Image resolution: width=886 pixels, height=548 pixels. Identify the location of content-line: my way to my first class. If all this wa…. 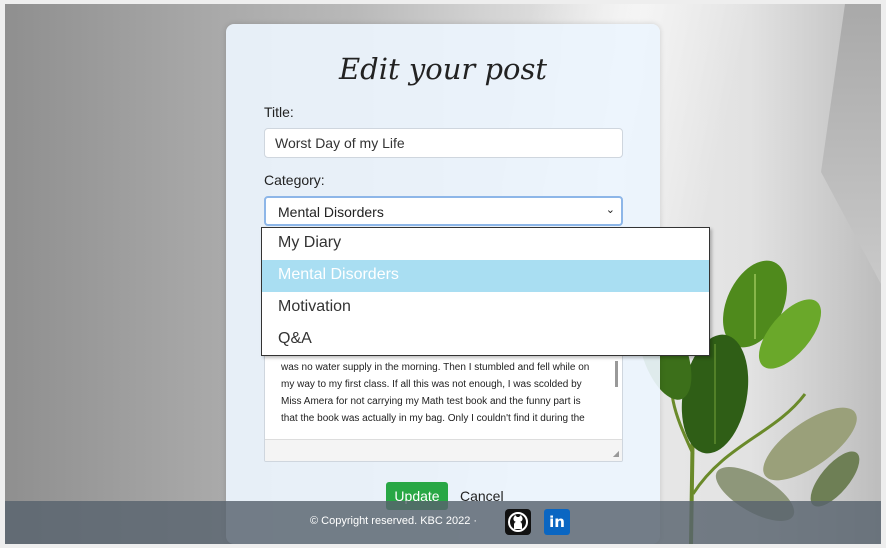
(431, 384).